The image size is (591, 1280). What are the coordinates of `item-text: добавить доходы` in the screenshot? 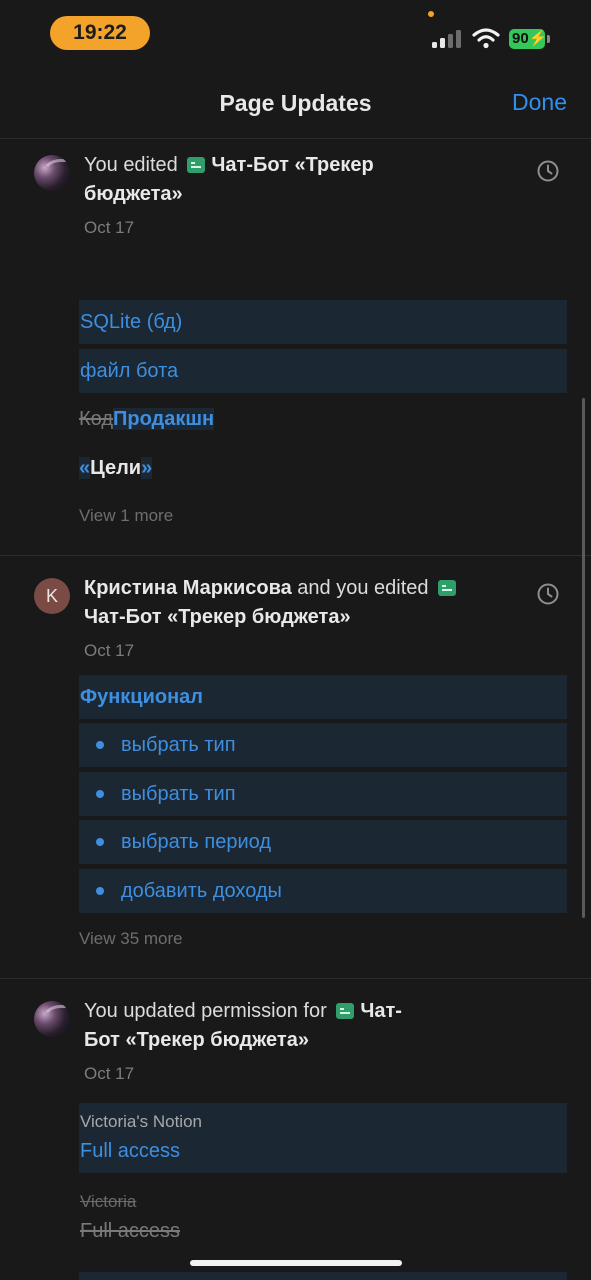 It's located at (201, 891).